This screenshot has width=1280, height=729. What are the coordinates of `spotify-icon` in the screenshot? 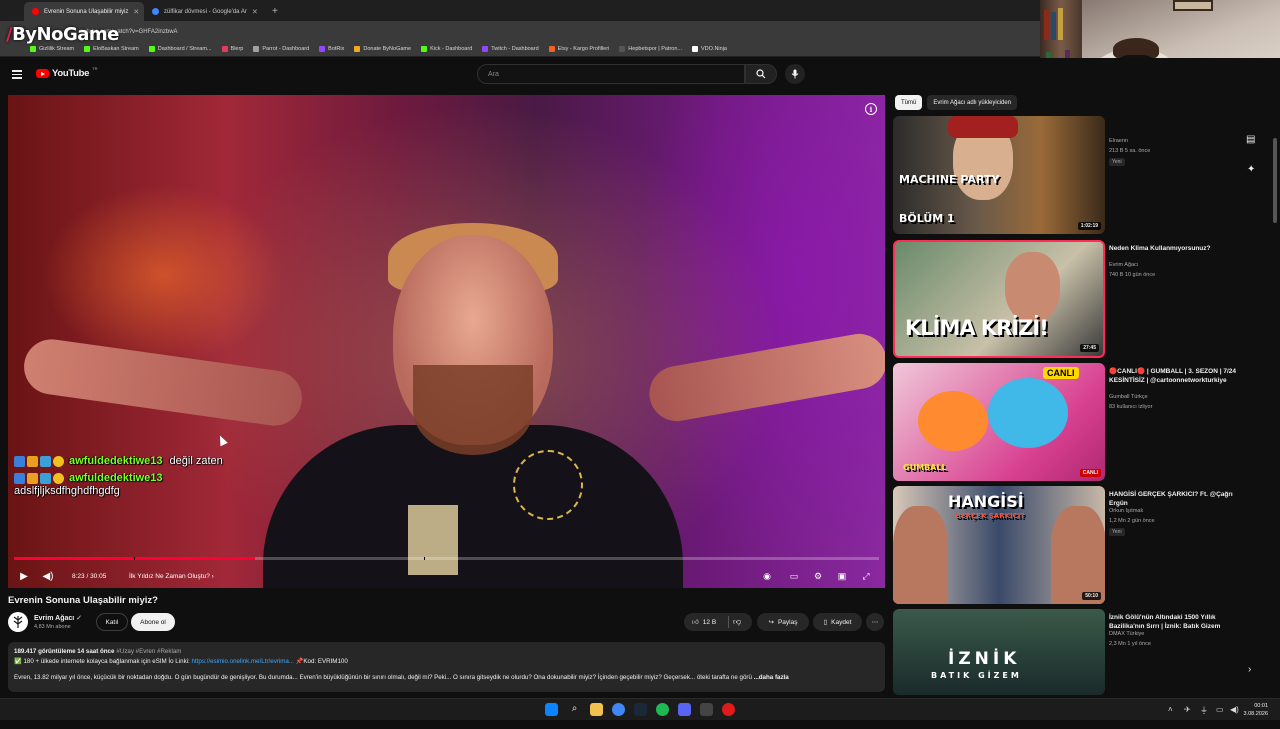 It's located at (662, 709).